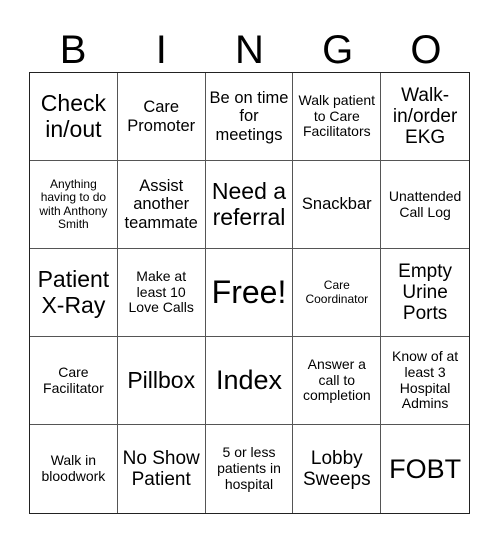  I want to click on bingo-cell: FOBT, so click(425, 469).